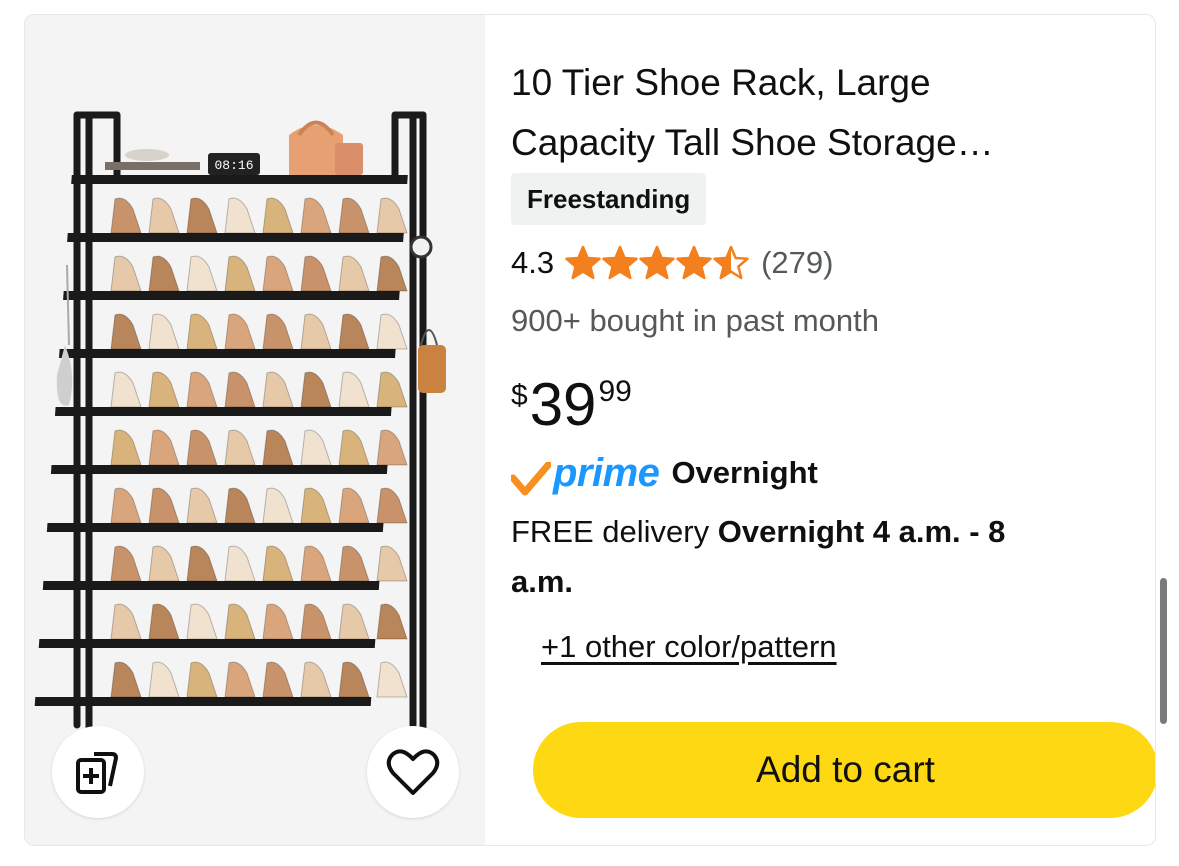 The width and height of the screenshot is (1179, 866). What do you see at coordinates (1163, 651) in the screenshot?
I see `scrollbar` at bounding box center [1163, 651].